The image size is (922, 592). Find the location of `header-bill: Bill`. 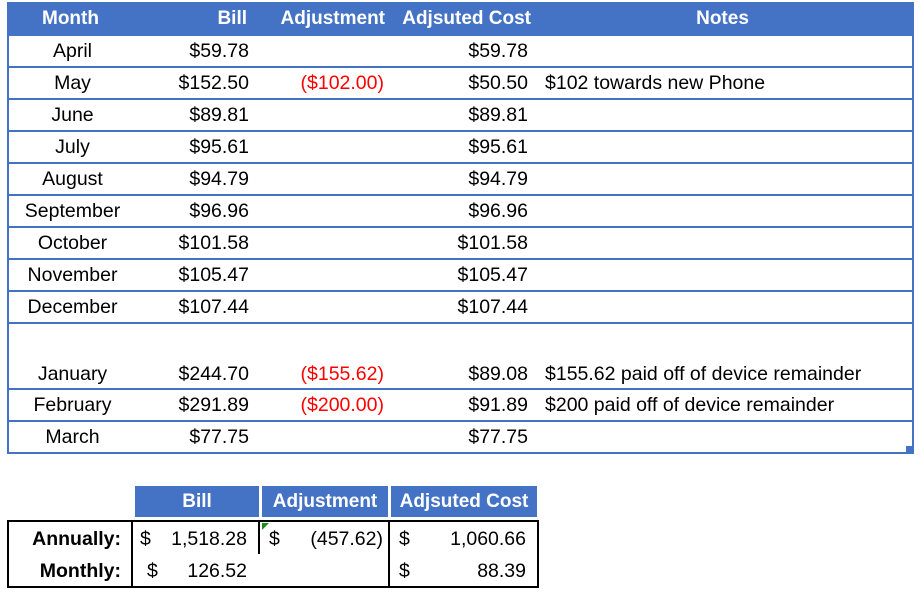

header-bill: Bill is located at coordinates (190, 19).